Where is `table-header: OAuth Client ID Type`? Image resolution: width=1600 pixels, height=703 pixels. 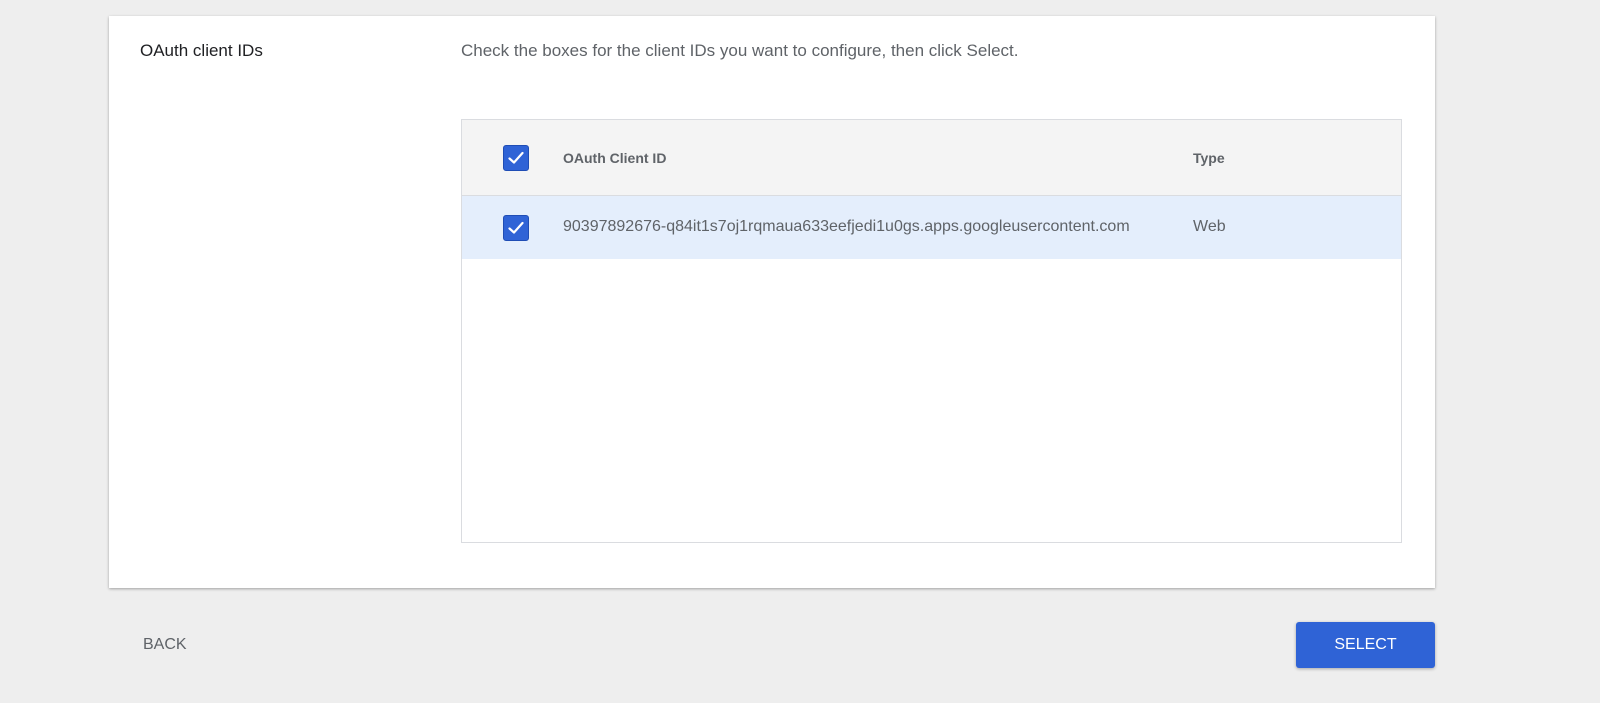 table-header: OAuth Client ID Type is located at coordinates (931, 158).